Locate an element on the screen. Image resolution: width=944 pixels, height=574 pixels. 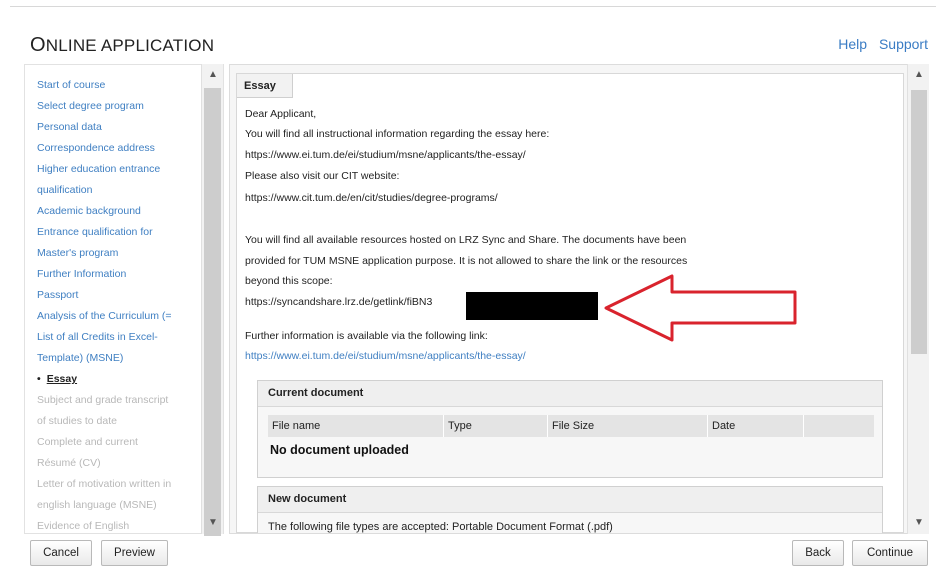
sidebar-item: Essay is located at coordinates (122, 379).